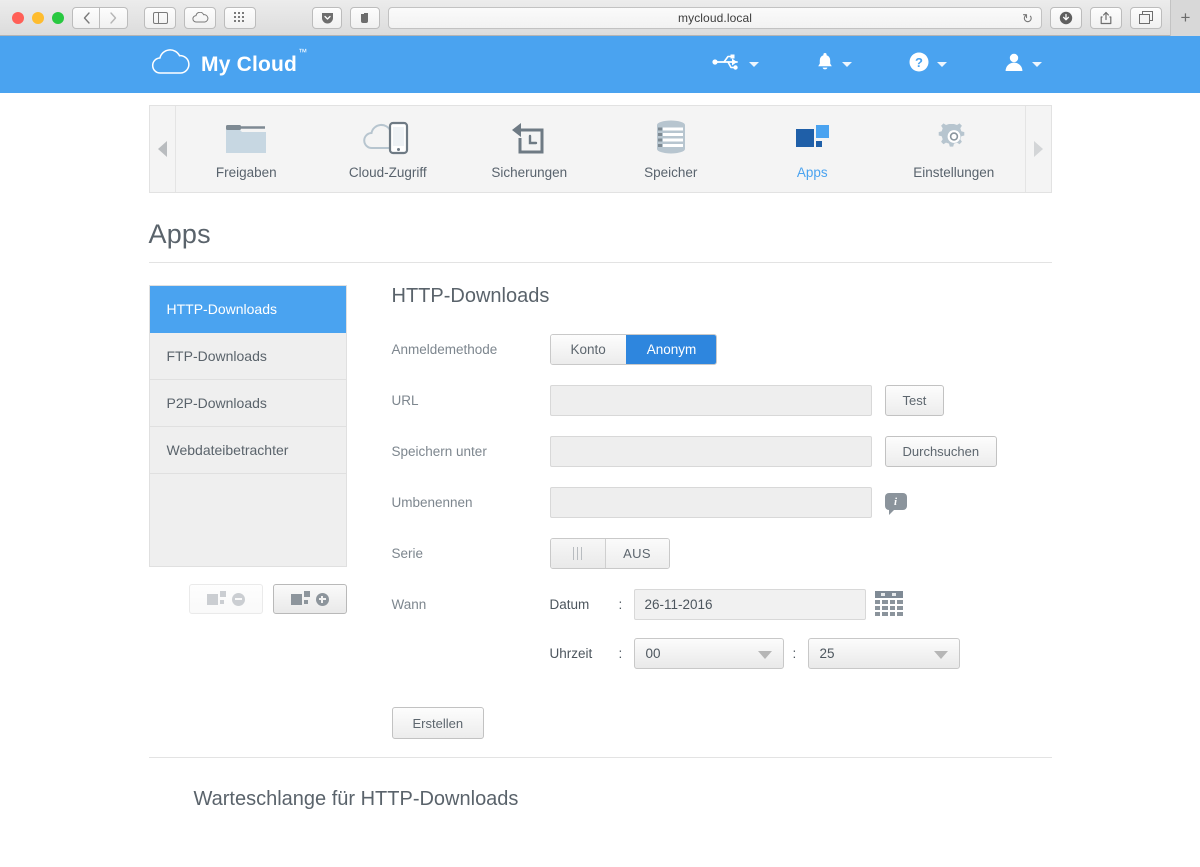  What do you see at coordinates (240, 17) in the screenshot?
I see `grid-icon` at bounding box center [240, 17].